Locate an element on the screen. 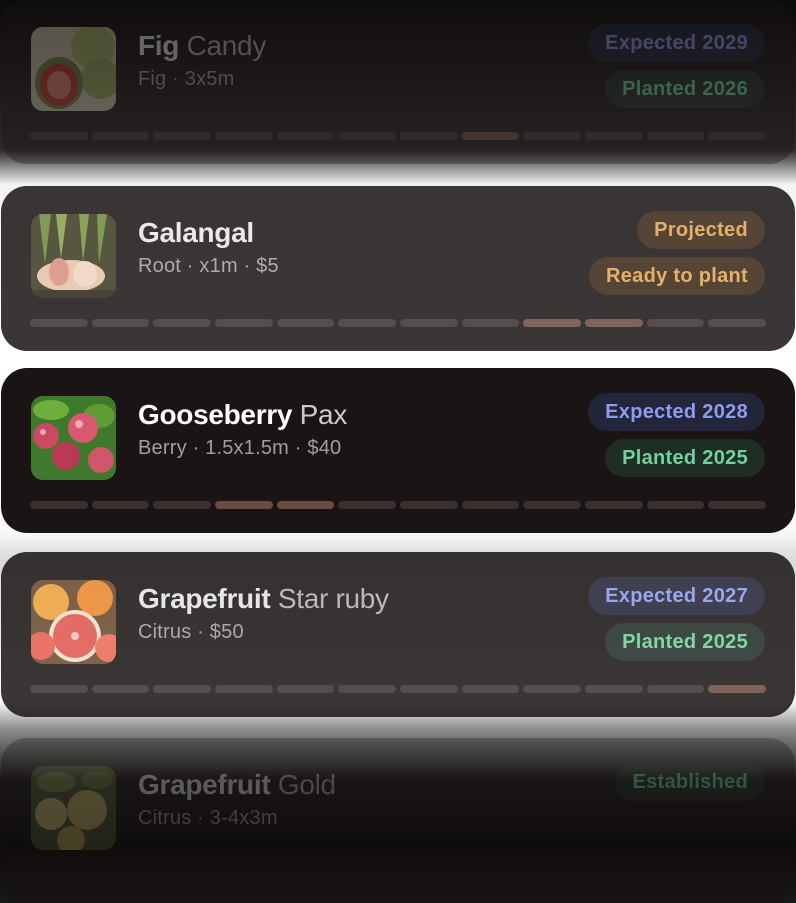  plant-title: Gooseberry Pax is located at coordinates (242, 415).